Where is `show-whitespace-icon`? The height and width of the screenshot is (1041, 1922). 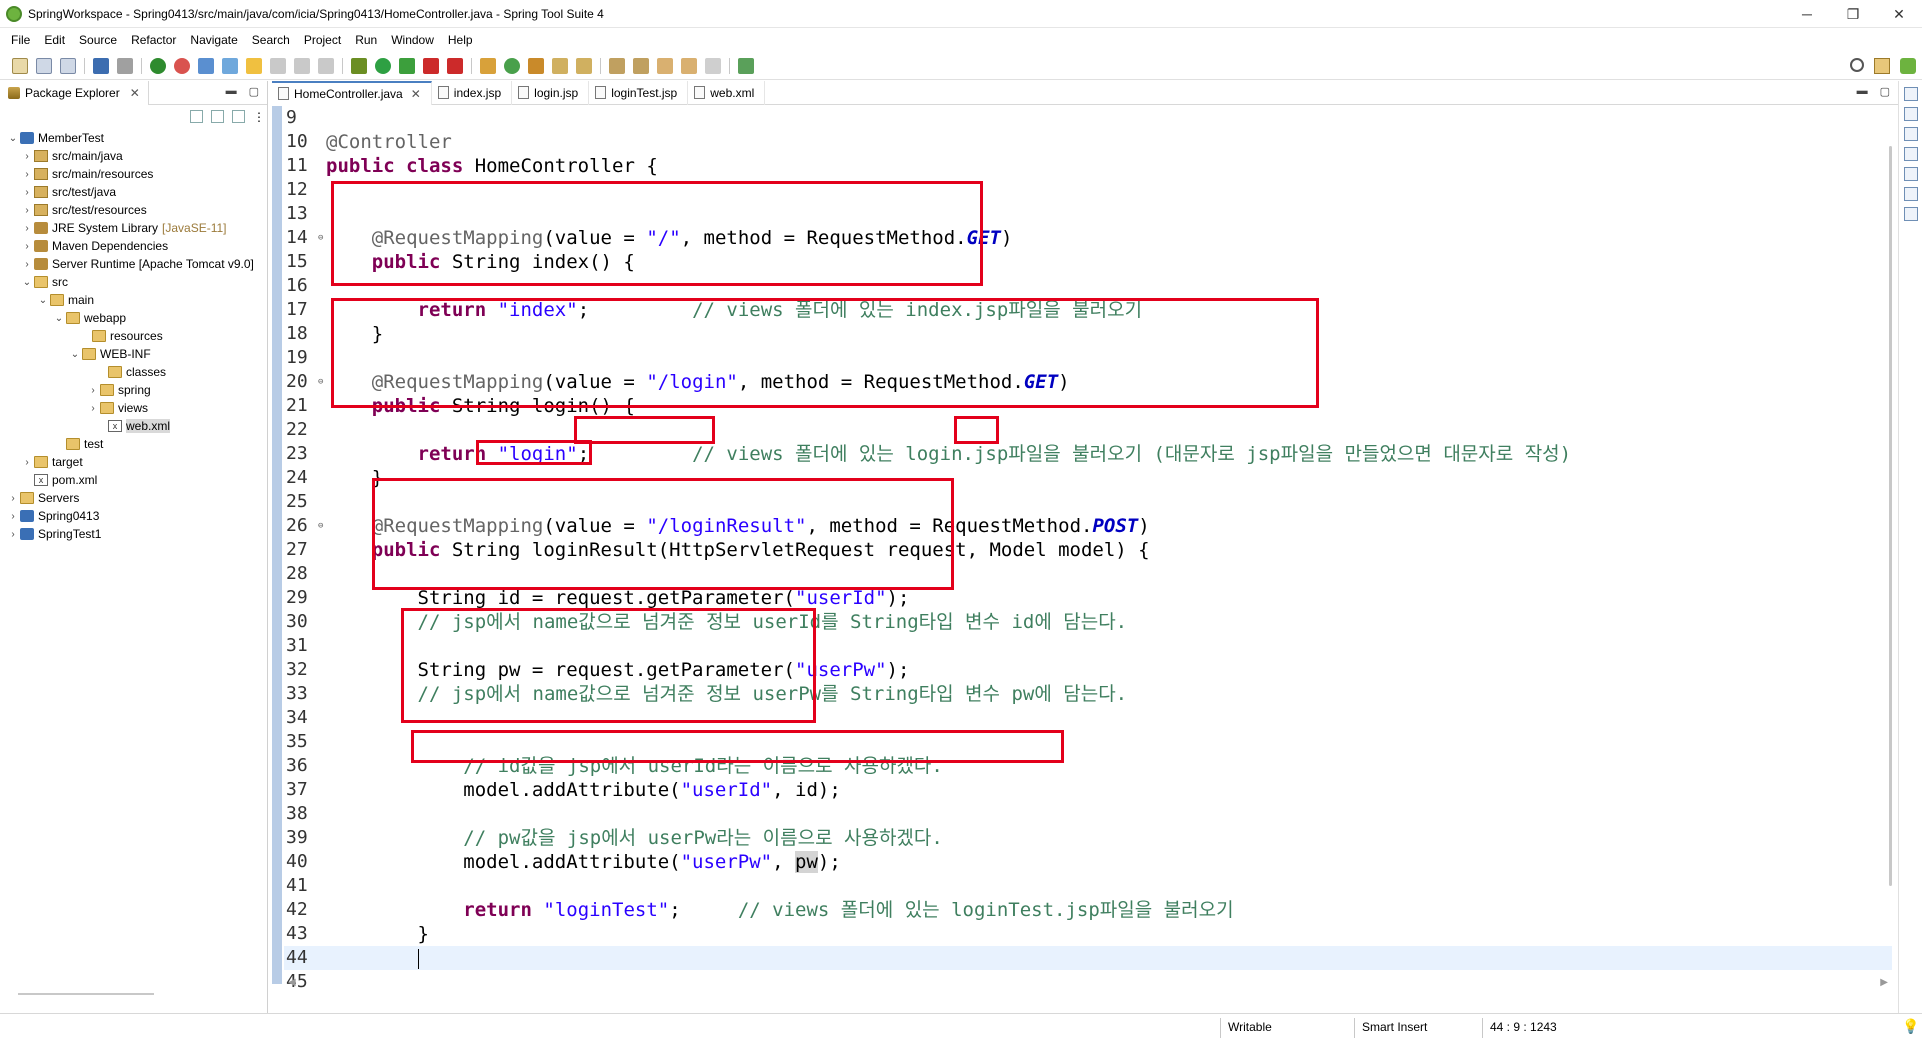 show-whitespace-icon is located at coordinates (326, 65).